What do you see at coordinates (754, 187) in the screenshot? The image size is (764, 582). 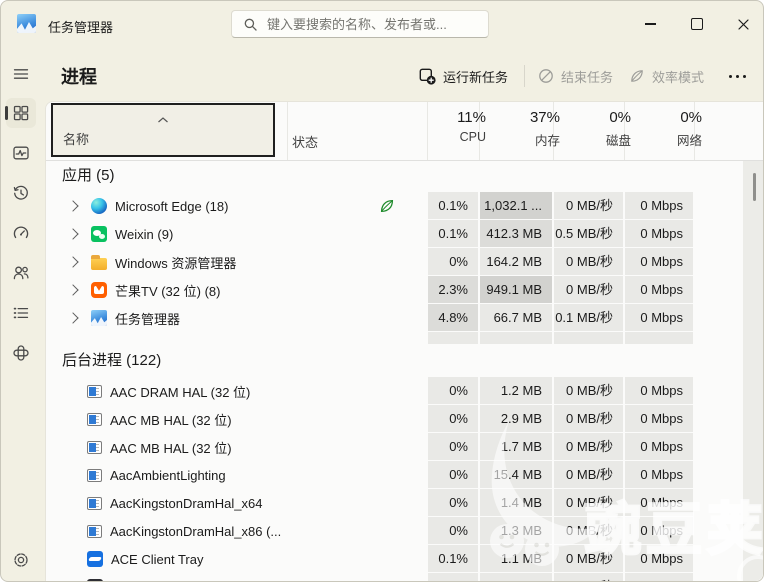 I see `scrollbar-thumb` at bounding box center [754, 187].